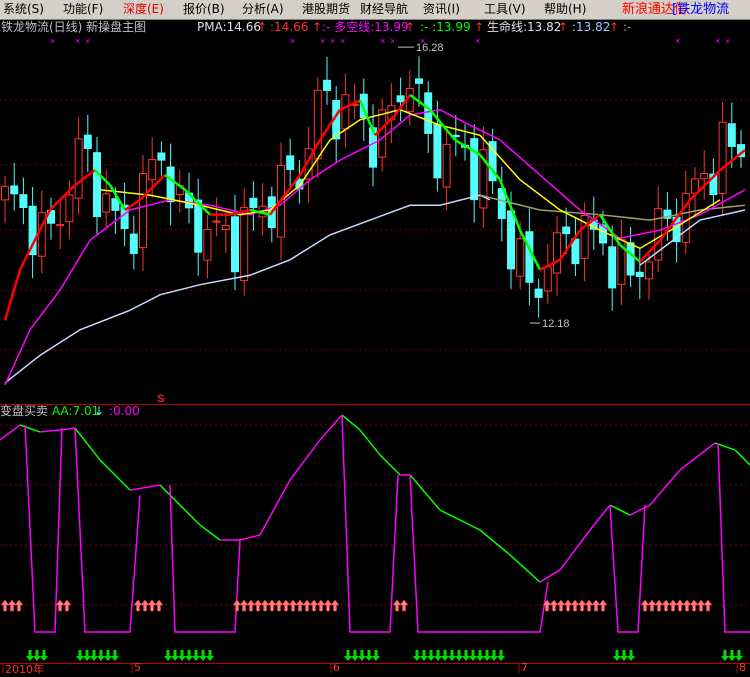  What do you see at coordinates (742, 667) in the screenshot?
I see `time-axis-label: 8` at bounding box center [742, 667].